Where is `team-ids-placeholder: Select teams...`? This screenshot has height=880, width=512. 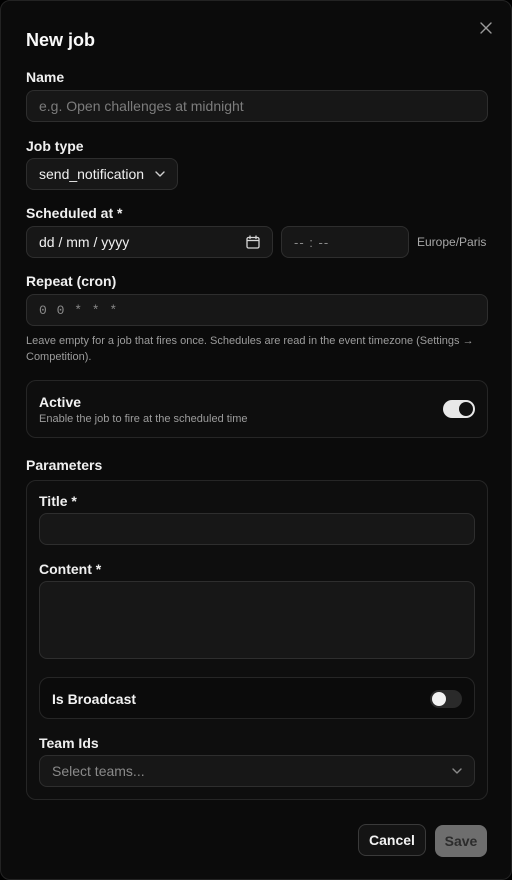
team-ids-placeholder: Select teams... is located at coordinates (98, 771).